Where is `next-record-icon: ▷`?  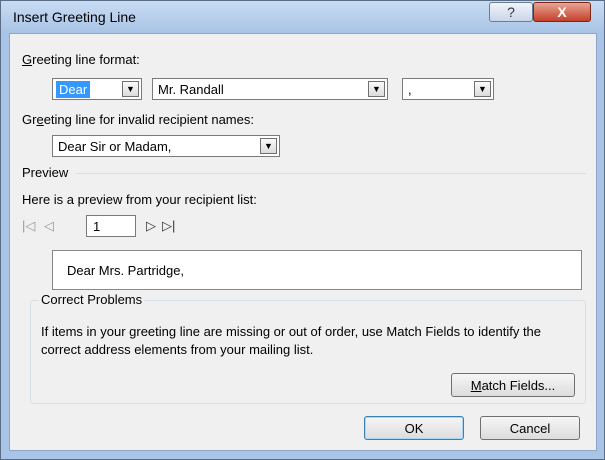 next-record-icon: ▷ is located at coordinates (151, 226).